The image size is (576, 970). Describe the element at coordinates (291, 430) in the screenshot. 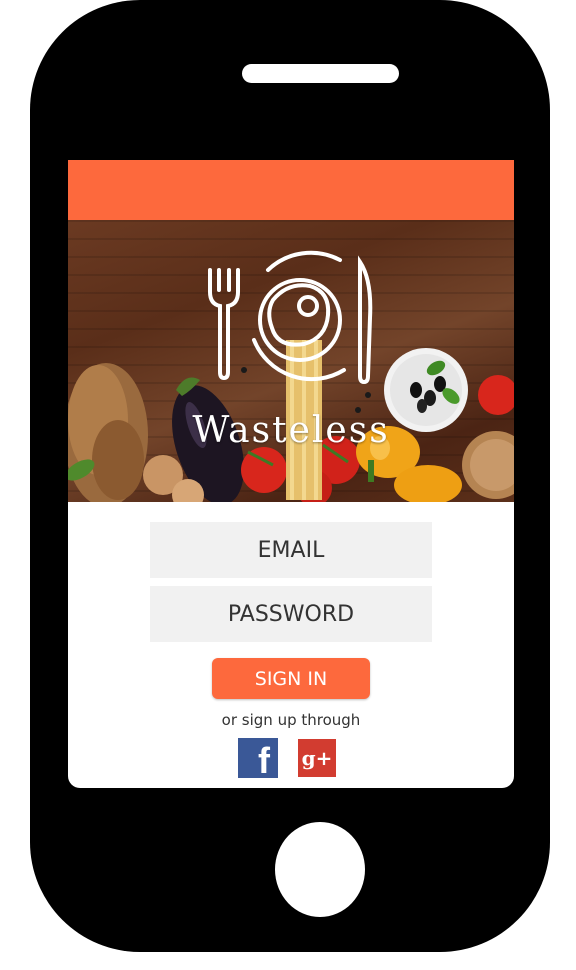

I see `brand-name: Wasteless` at that location.